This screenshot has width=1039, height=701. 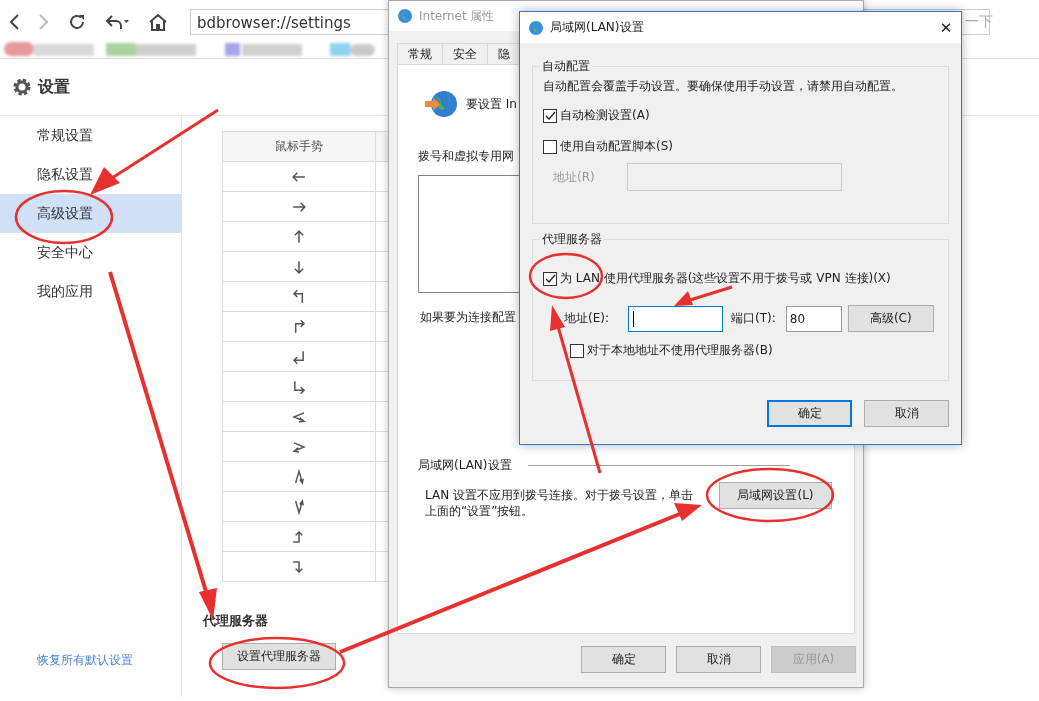 I want to click on config-text: 如果要为连接配置, so click(x=468, y=317).